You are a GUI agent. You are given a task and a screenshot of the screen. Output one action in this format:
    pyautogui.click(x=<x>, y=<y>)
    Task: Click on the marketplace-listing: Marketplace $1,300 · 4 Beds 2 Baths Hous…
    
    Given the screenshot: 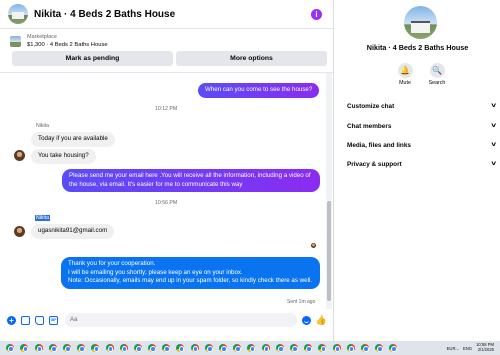 What is the action you would take?
    pyautogui.click(x=59, y=41)
    